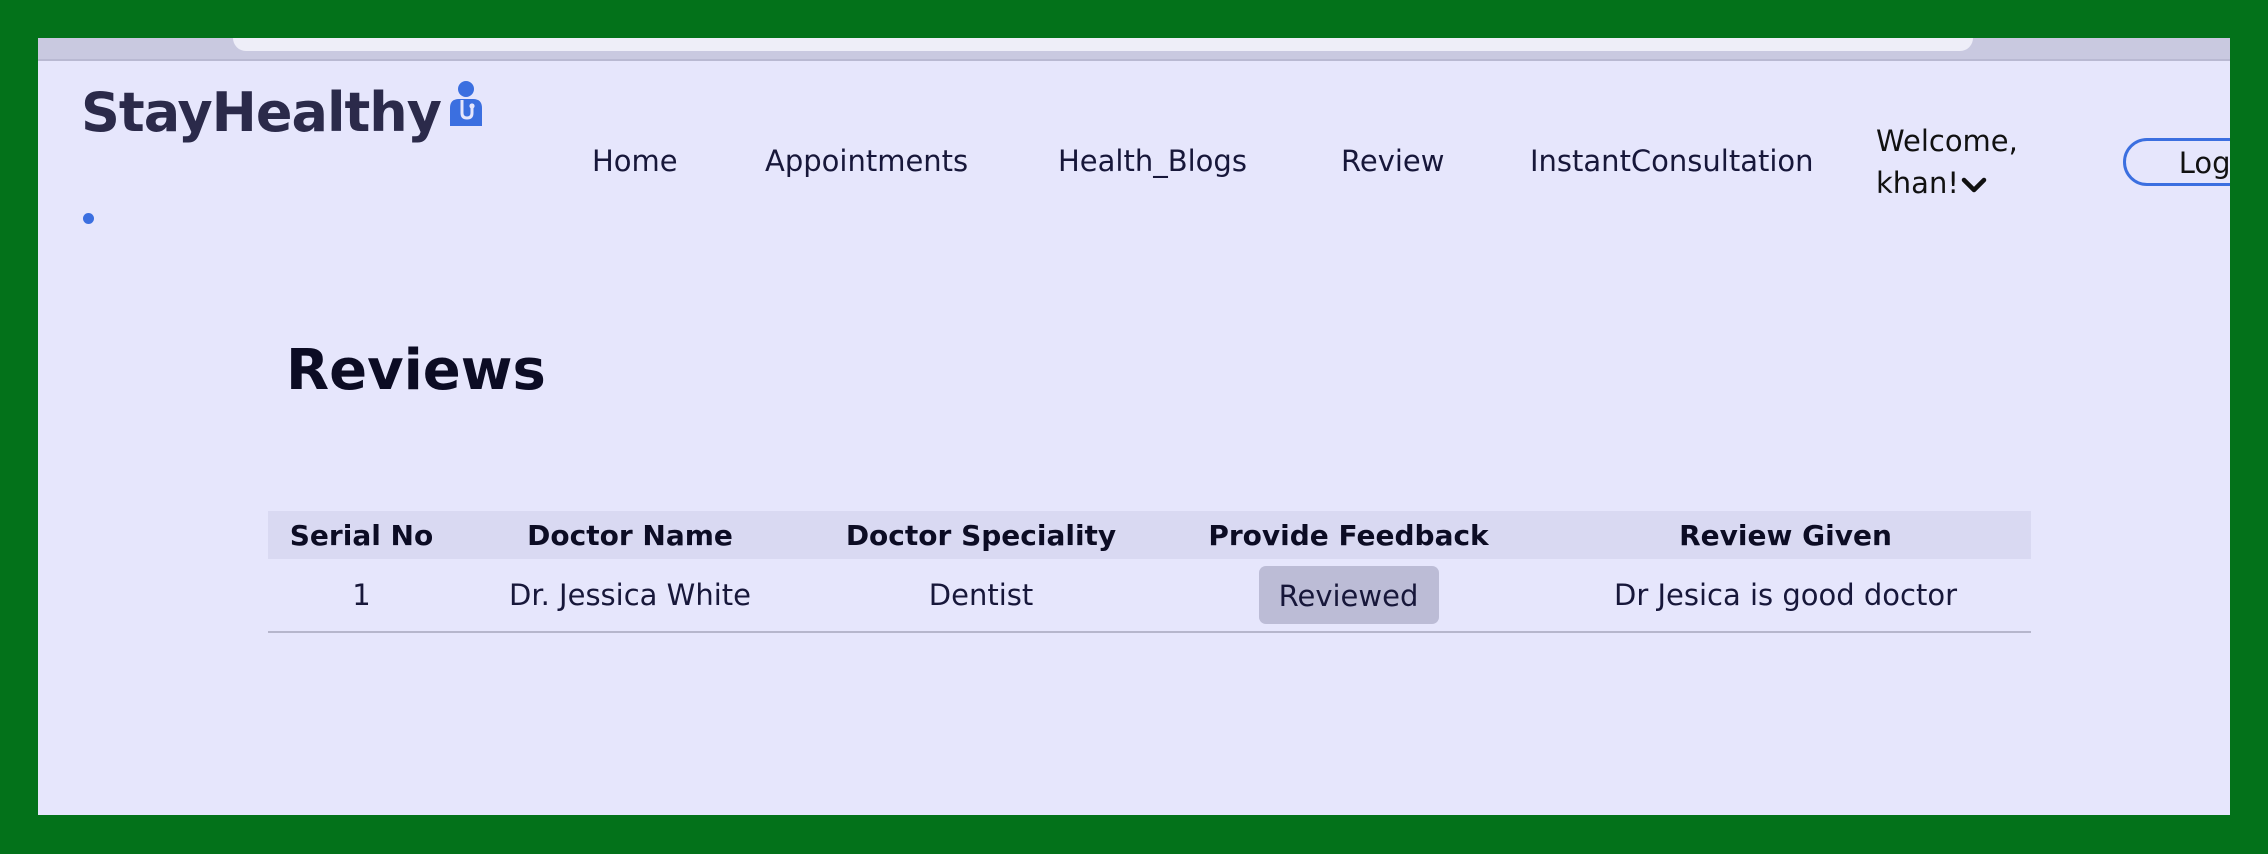  I want to click on header-doctor-name: Doctor Name, so click(630, 535).